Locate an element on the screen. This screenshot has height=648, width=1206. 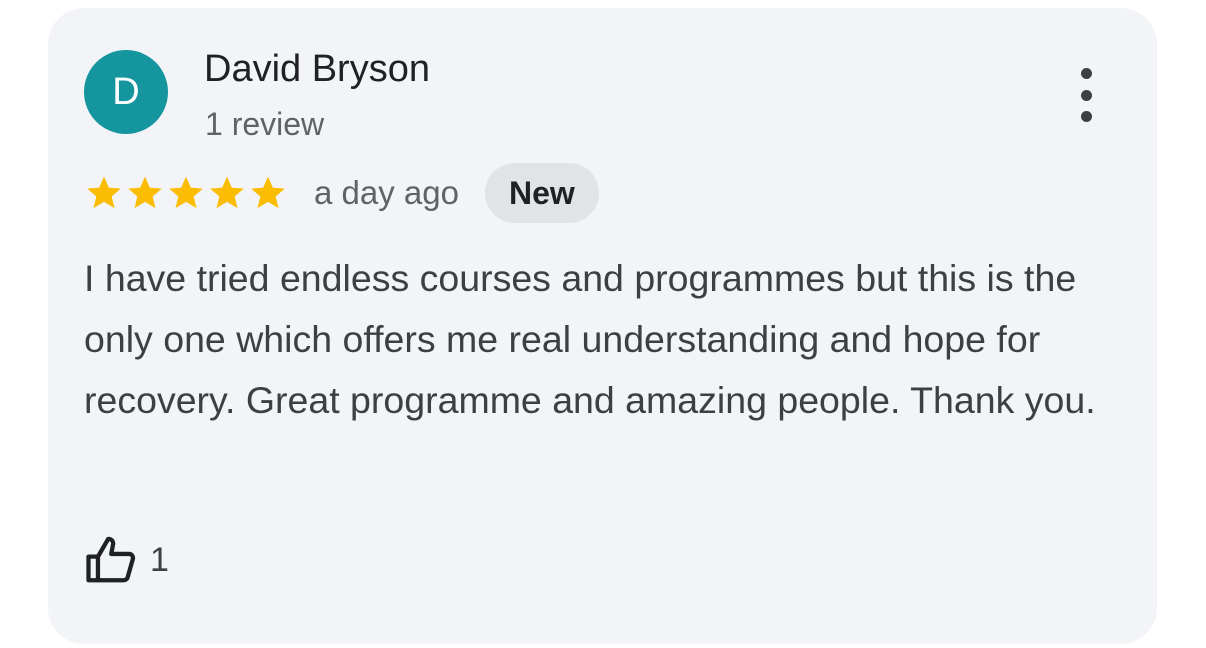
thumbs-up-icon is located at coordinates (111, 559).